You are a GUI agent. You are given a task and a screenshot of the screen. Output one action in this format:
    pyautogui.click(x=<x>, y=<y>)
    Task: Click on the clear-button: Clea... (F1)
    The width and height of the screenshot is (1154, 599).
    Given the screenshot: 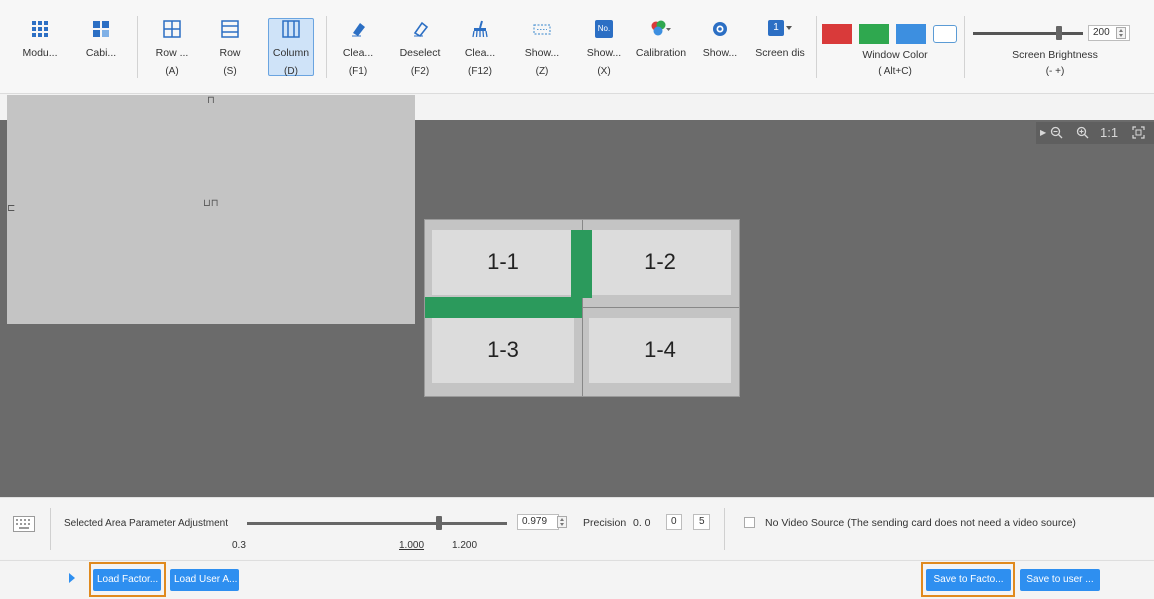 What is the action you would take?
    pyautogui.click(x=358, y=47)
    